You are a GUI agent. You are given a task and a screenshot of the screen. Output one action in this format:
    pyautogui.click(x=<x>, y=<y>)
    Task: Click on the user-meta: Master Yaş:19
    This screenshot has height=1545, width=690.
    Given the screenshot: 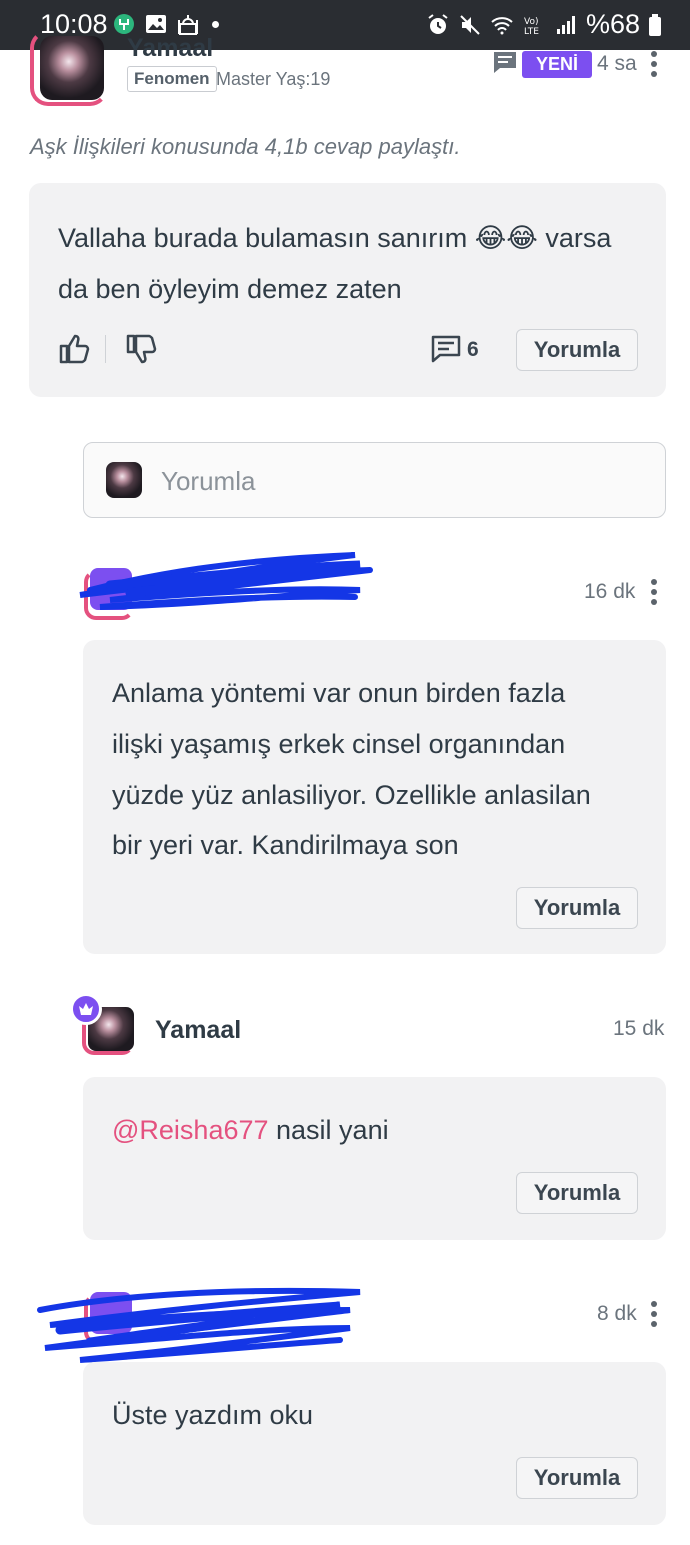 What is the action you would take?
    pyautogui.click(x=273, y=79)
    